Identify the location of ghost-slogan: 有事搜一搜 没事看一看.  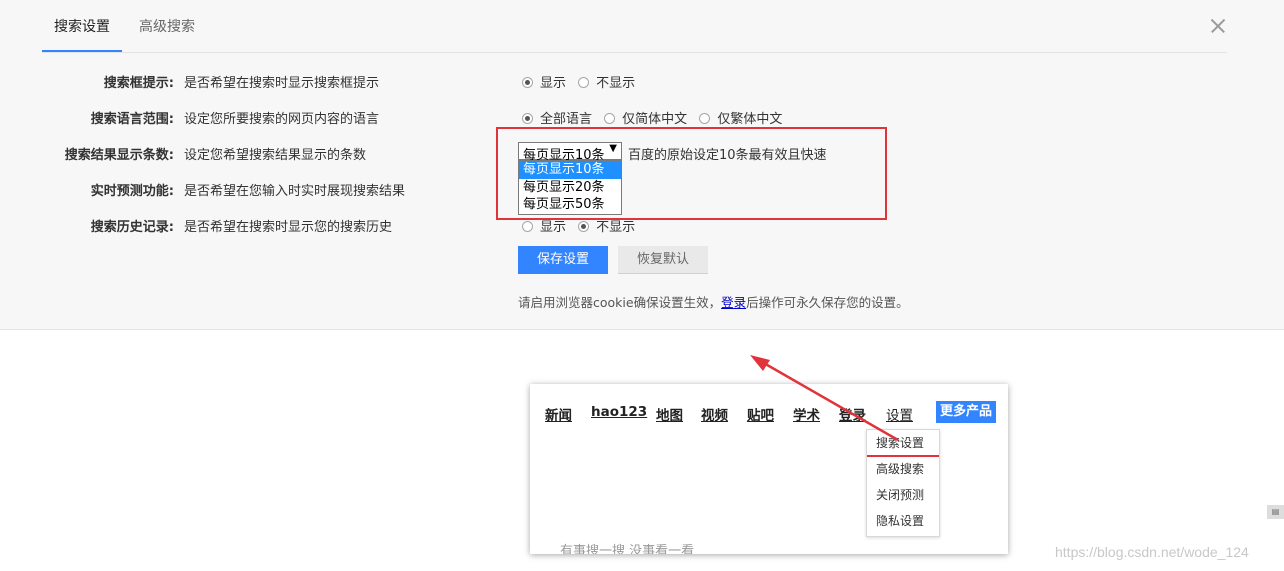
(627, 549).